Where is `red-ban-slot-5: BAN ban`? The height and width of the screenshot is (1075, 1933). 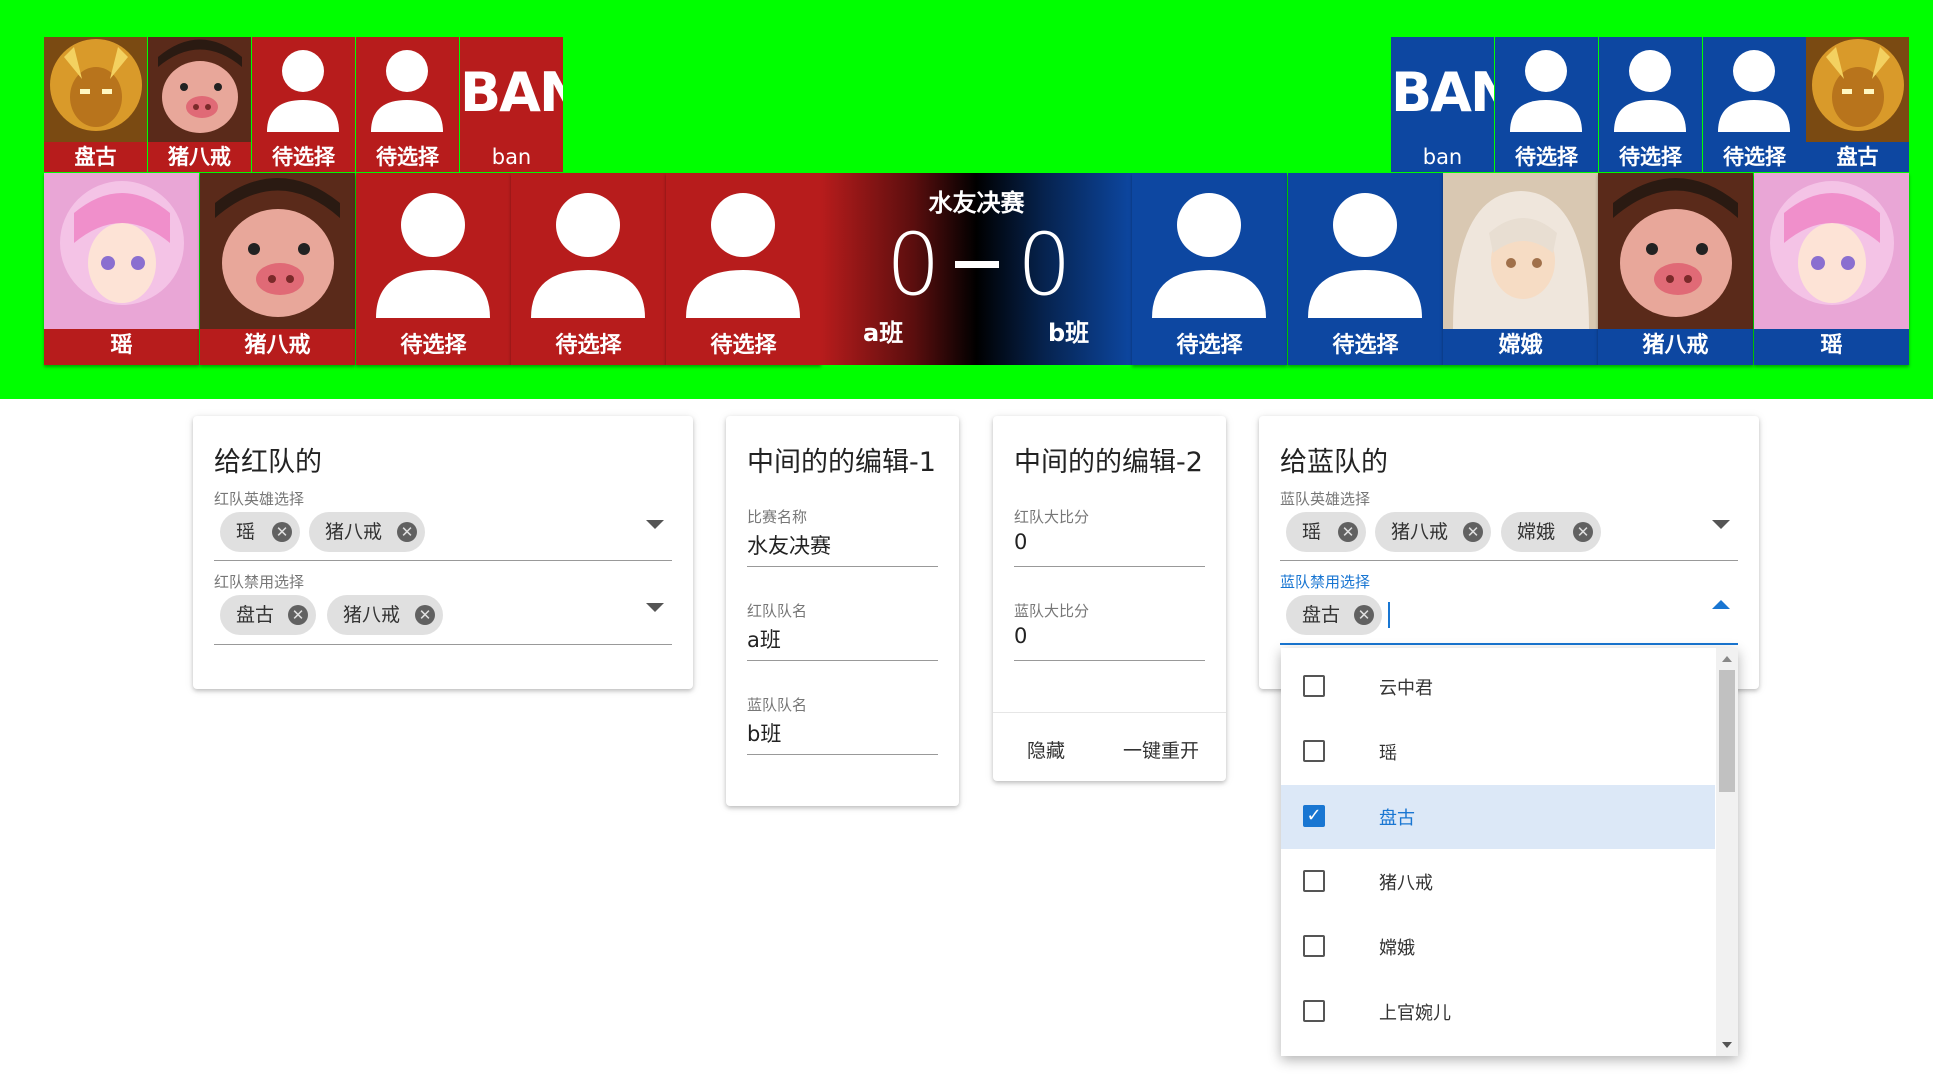 red-ban-slot-5: BAN ban is located at coordinates (511, 104).